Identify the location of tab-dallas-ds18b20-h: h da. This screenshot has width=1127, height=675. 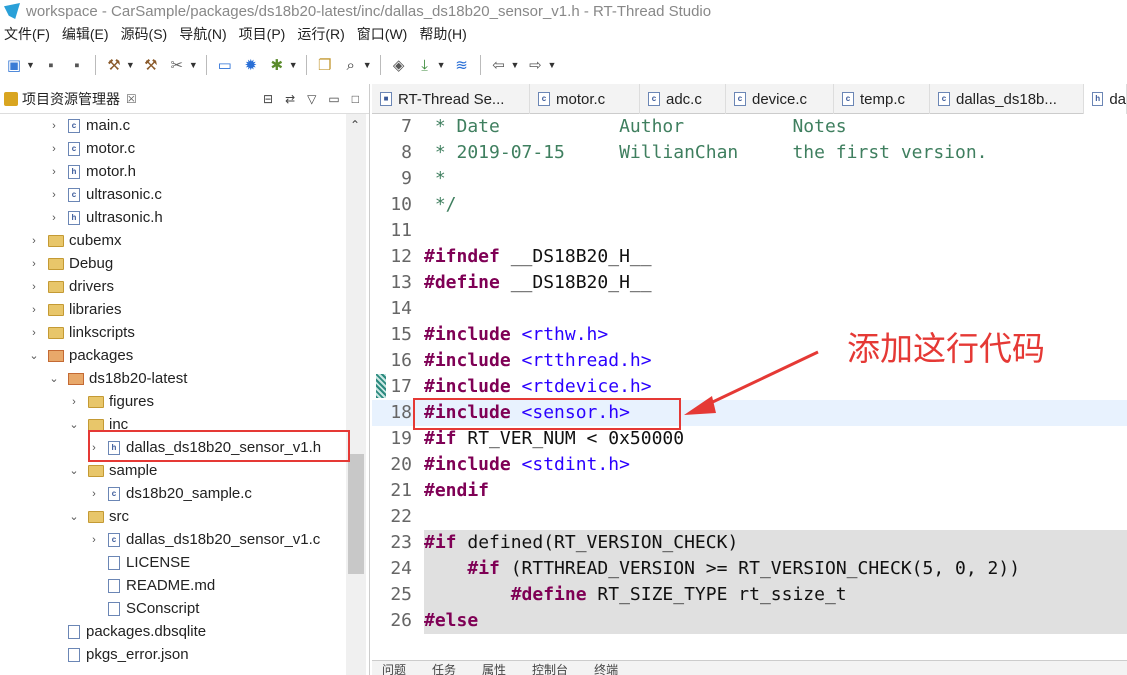
(1105, 99).